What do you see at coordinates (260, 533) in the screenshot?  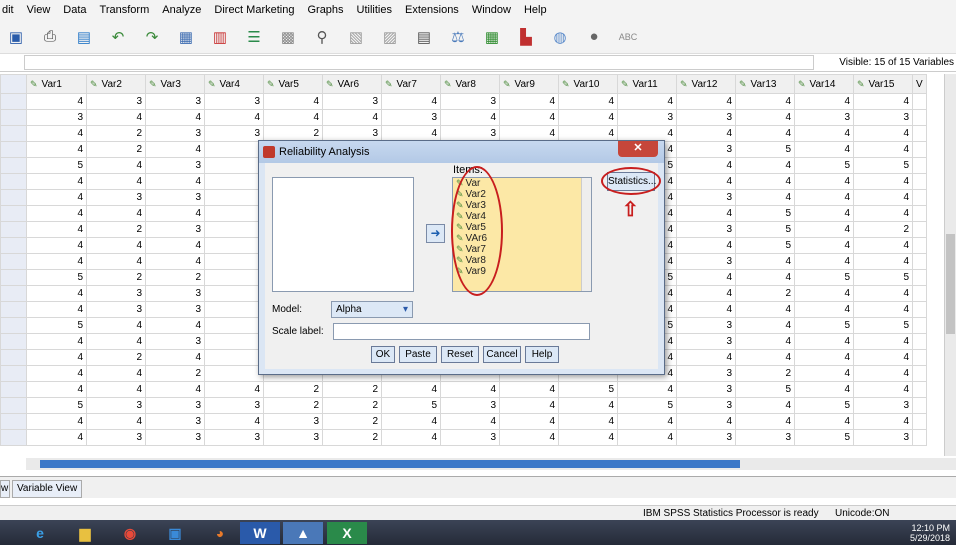 I see `word-icon: W` at bounding box center [260, 533].